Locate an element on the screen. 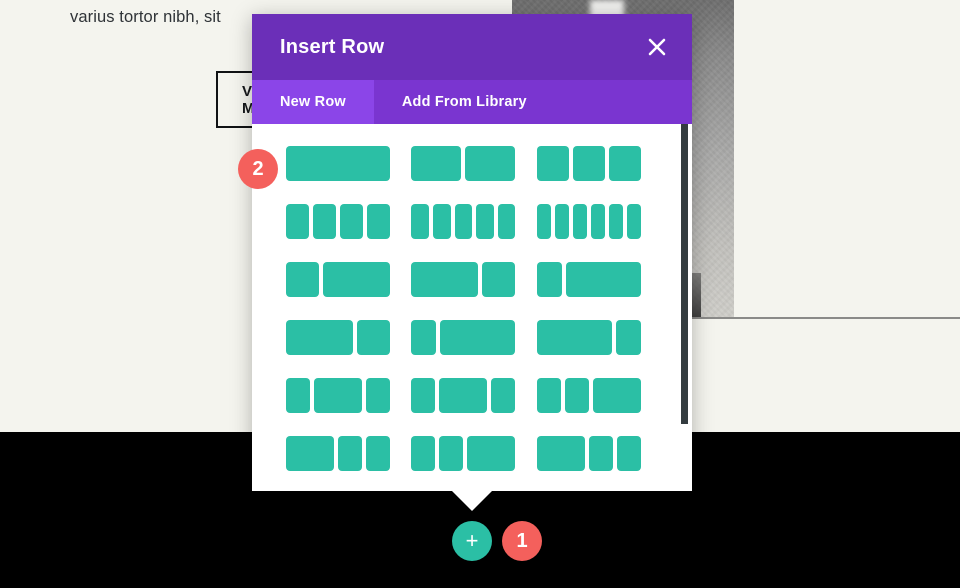  add-row-button: + is located at coordinates (472, 541).